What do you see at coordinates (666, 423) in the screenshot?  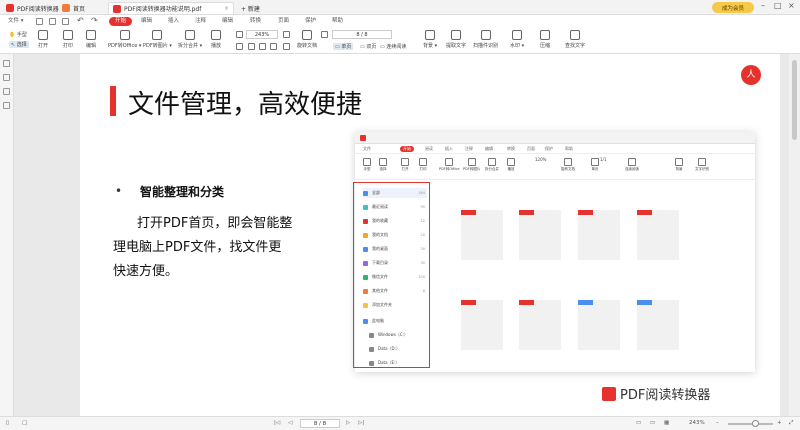 I see `view-grid-icon: ▦` at bounding box center [666, 423].